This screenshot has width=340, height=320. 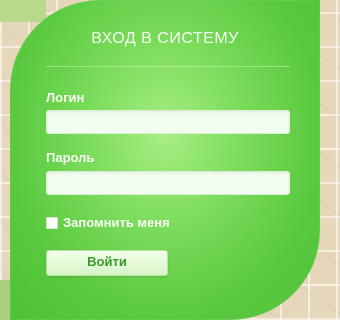 What do you see at coordinates (116, 222) in the screenshot?
I see `remember-me-label: Запомнить меня` at bounding box center [116, 222].